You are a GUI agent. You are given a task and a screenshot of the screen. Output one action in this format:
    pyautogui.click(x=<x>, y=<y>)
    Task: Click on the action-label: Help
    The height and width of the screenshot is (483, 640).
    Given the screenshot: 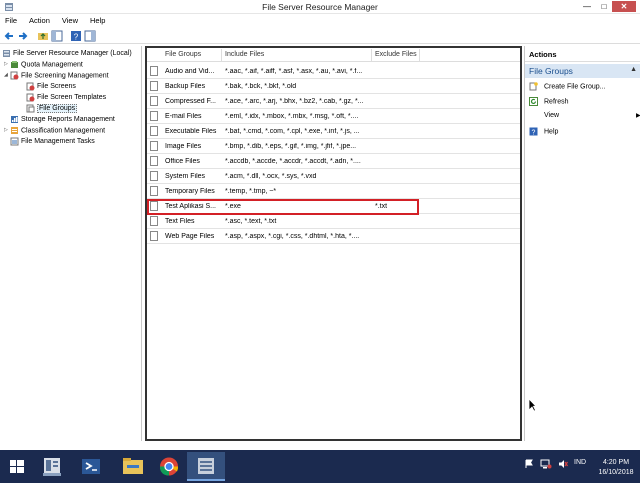 What is the action you would take?
    pyautogui.click(x=551, y=132)
    